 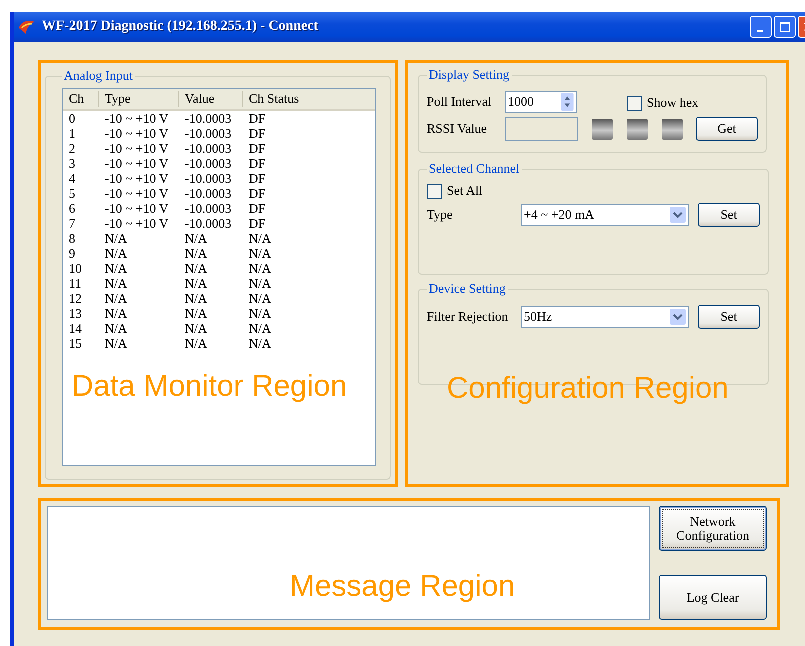 I want to click on log-clear-button: Log Clear, so click(x=713, y=597).